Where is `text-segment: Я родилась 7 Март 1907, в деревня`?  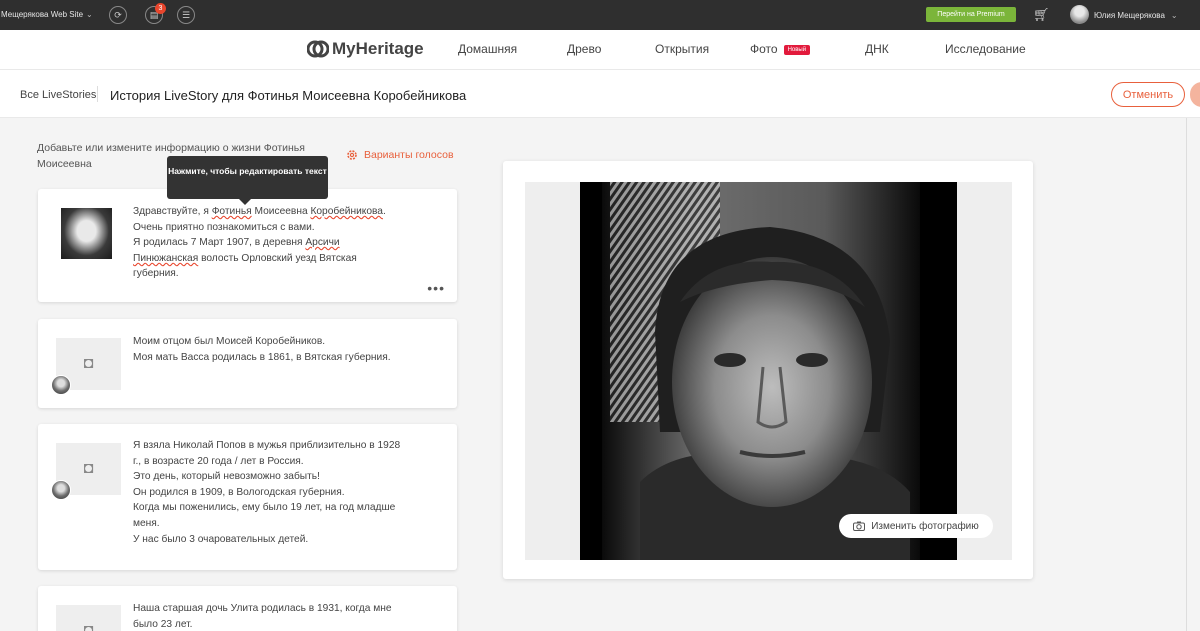 text-segment: Я родилась 7 Март 1907, в деревня is located at coordinates (219, 243).